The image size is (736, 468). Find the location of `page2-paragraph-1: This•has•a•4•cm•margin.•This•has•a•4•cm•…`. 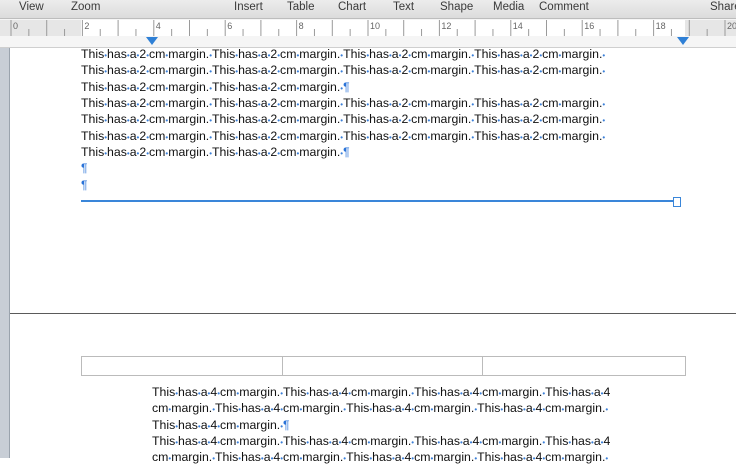

page2-paragraph-1: This•has•a•4•cm•margin.•This•has•a•4•cm•… is located at coordinates (381, 408).